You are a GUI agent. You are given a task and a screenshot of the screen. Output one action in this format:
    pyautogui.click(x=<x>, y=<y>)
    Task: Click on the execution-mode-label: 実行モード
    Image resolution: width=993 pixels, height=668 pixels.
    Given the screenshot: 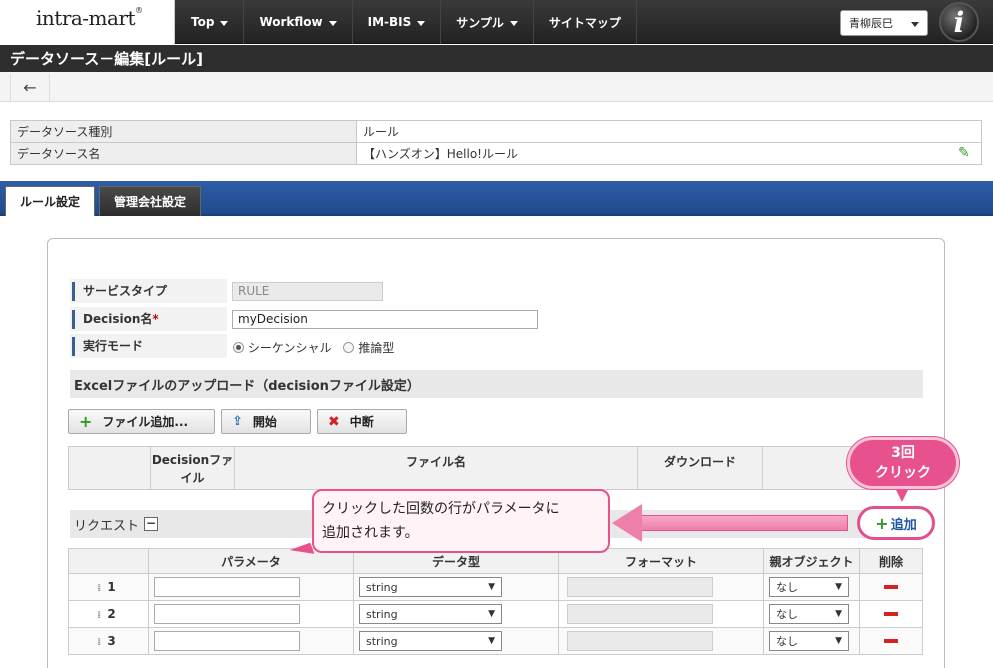 What is the action you would take?
    pyautogui.click(x=107, y=346)
    